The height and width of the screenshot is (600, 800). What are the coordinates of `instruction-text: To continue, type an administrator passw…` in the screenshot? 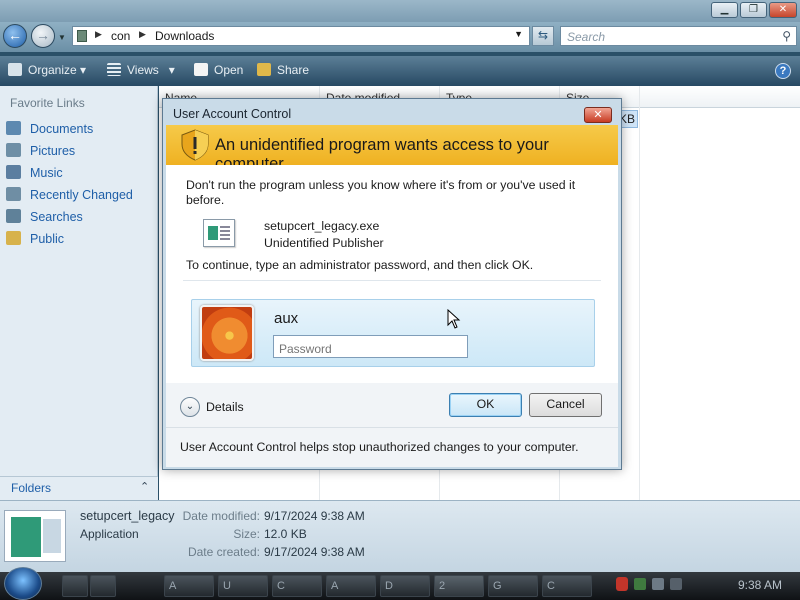 It's located at (360, 265).